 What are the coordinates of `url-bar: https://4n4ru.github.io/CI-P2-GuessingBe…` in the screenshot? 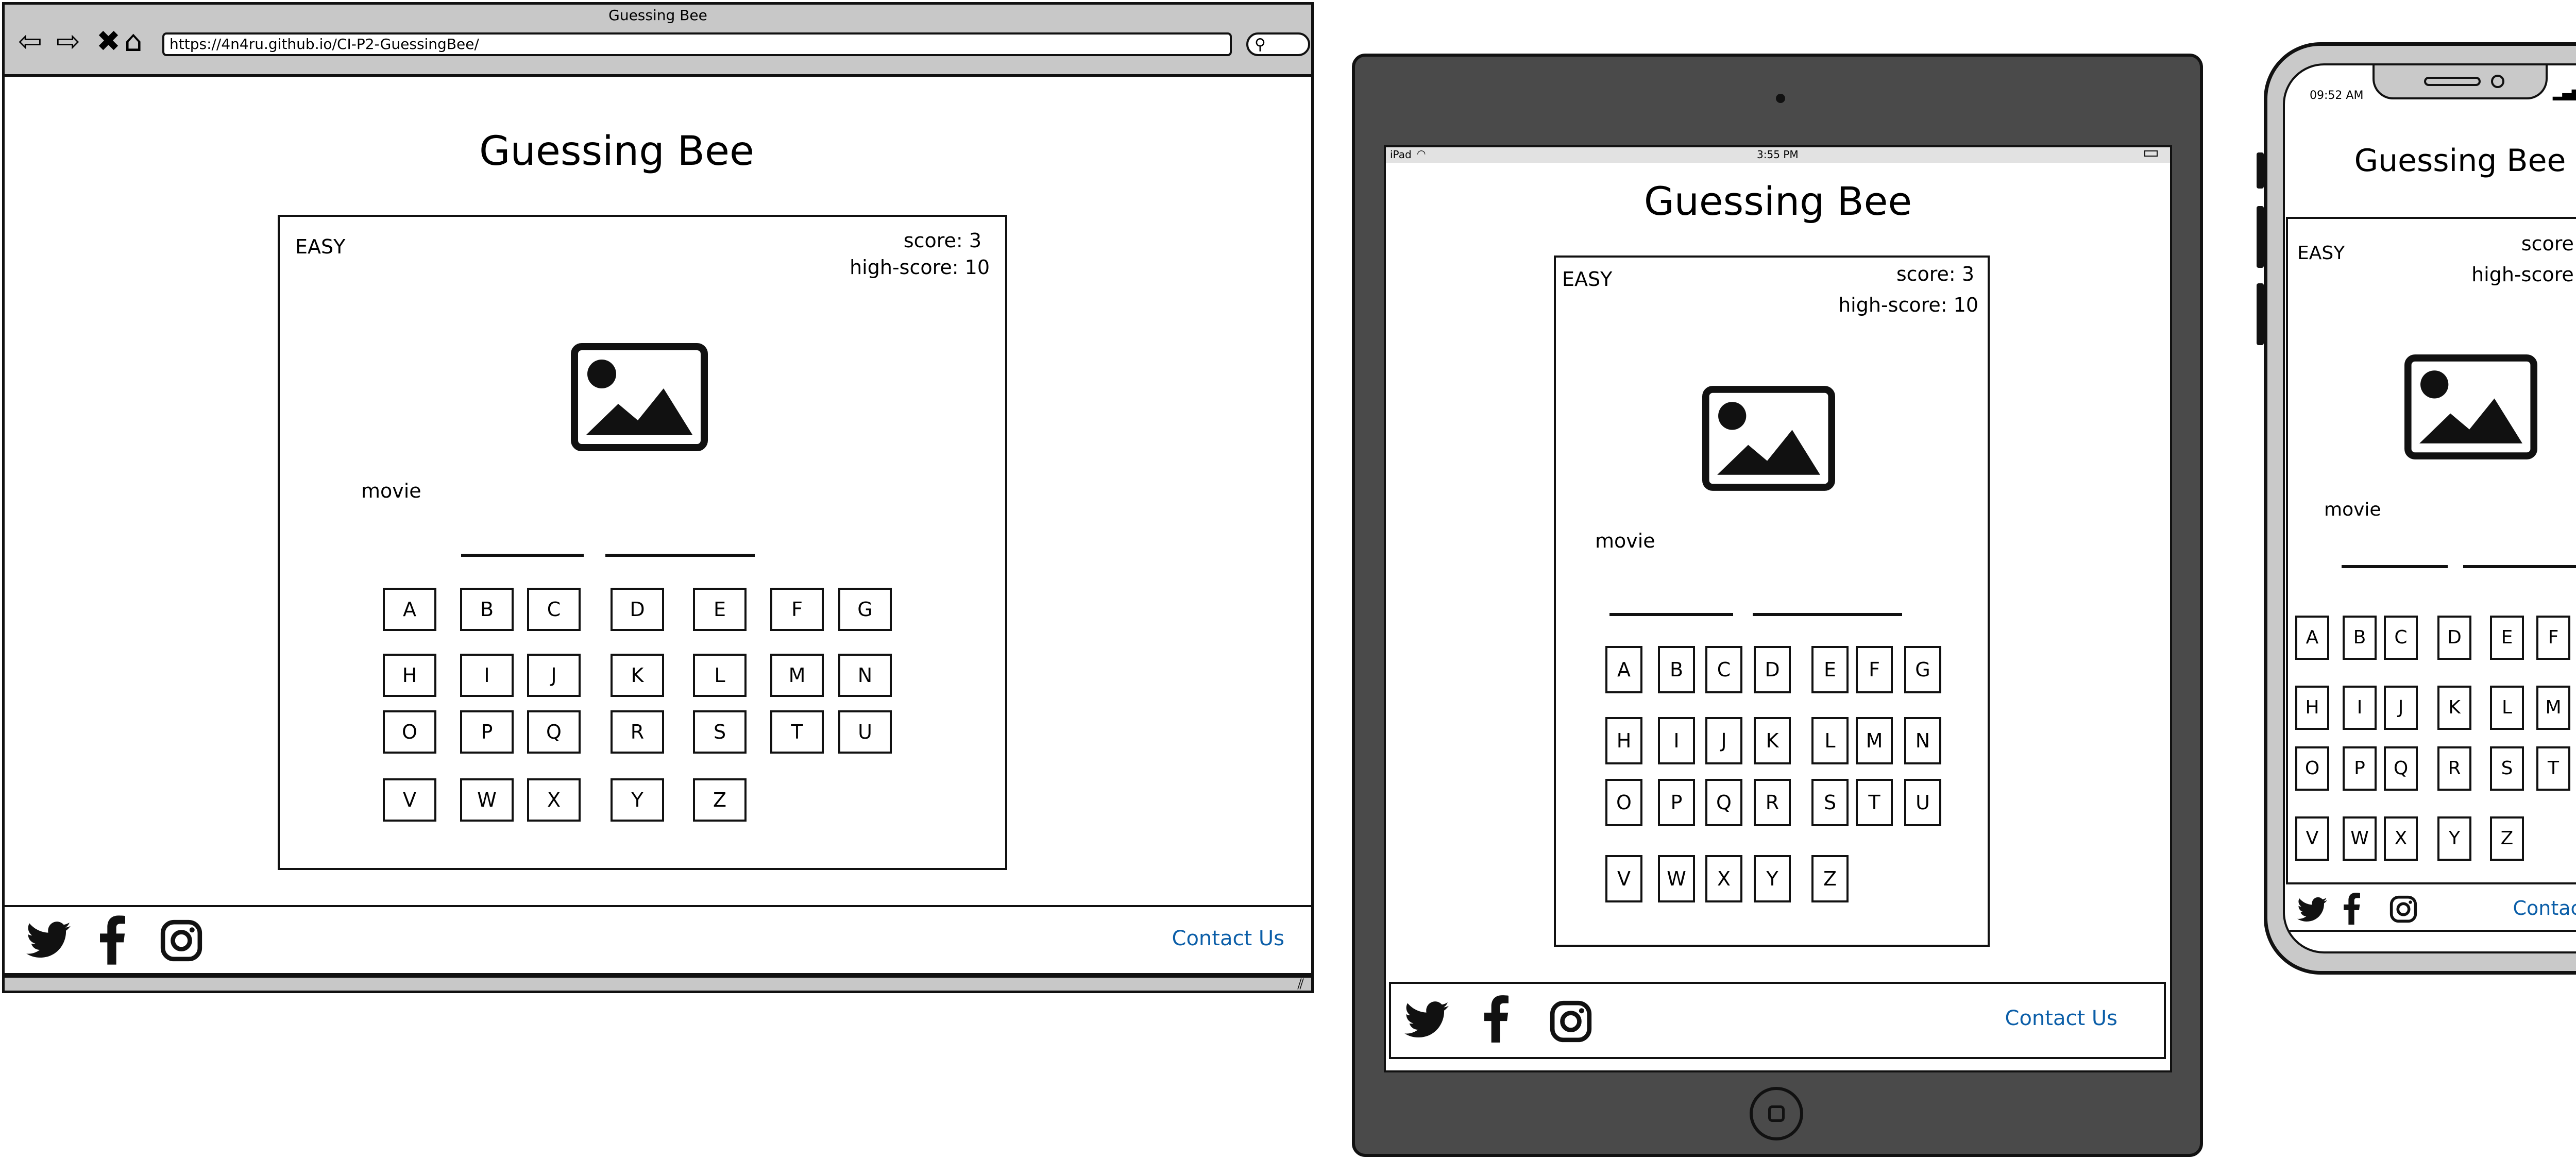 It's located at (697, 44).